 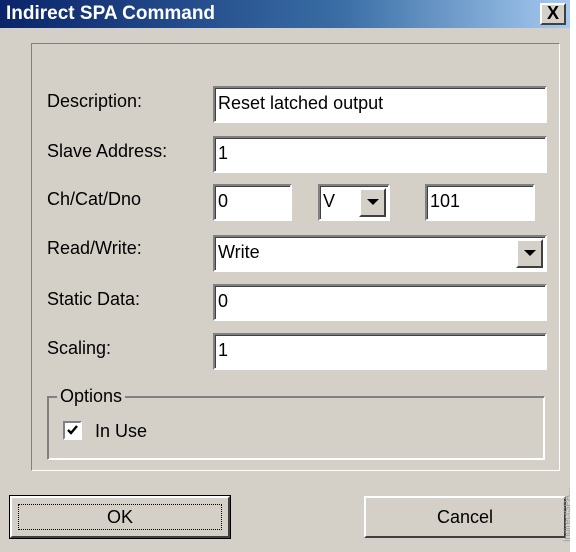 I want to click on description-label: Description:, so click(x=95, y=101).